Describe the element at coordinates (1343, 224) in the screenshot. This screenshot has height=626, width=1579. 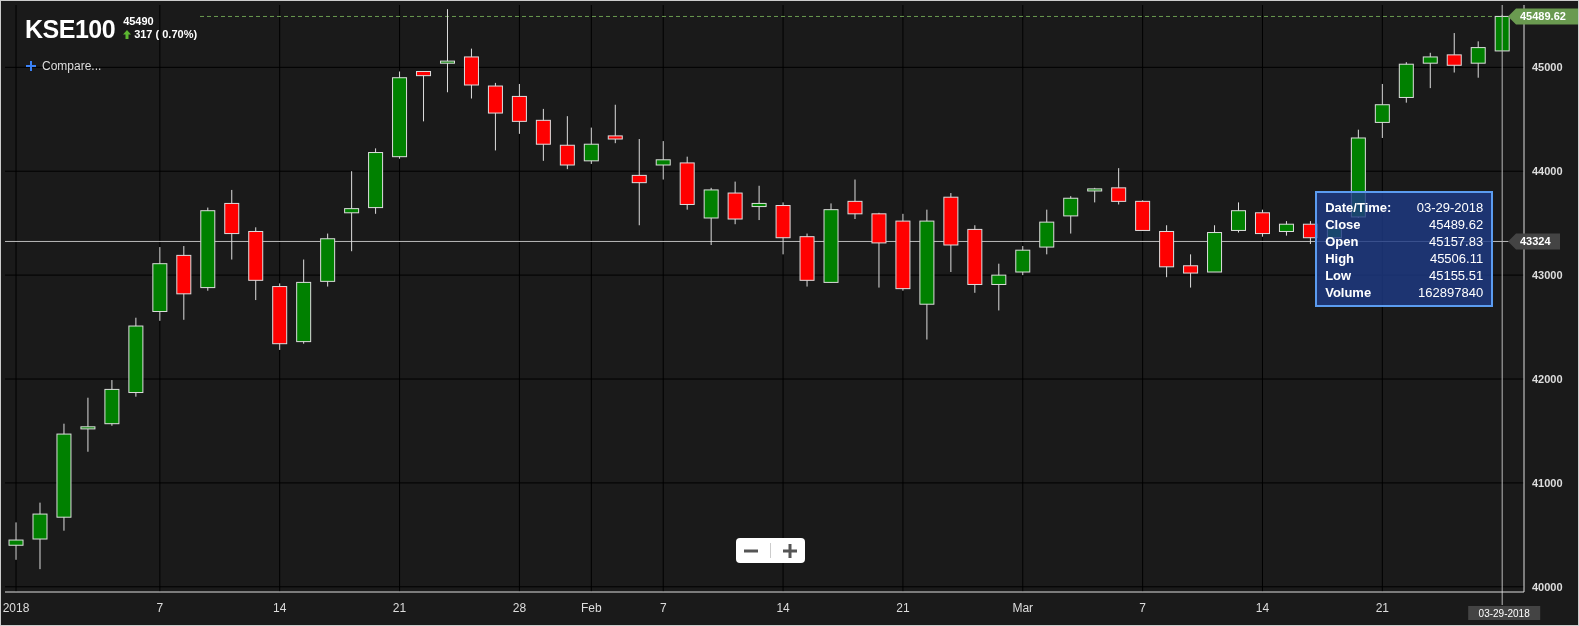
I see `tooltip-label: Close` at that location.